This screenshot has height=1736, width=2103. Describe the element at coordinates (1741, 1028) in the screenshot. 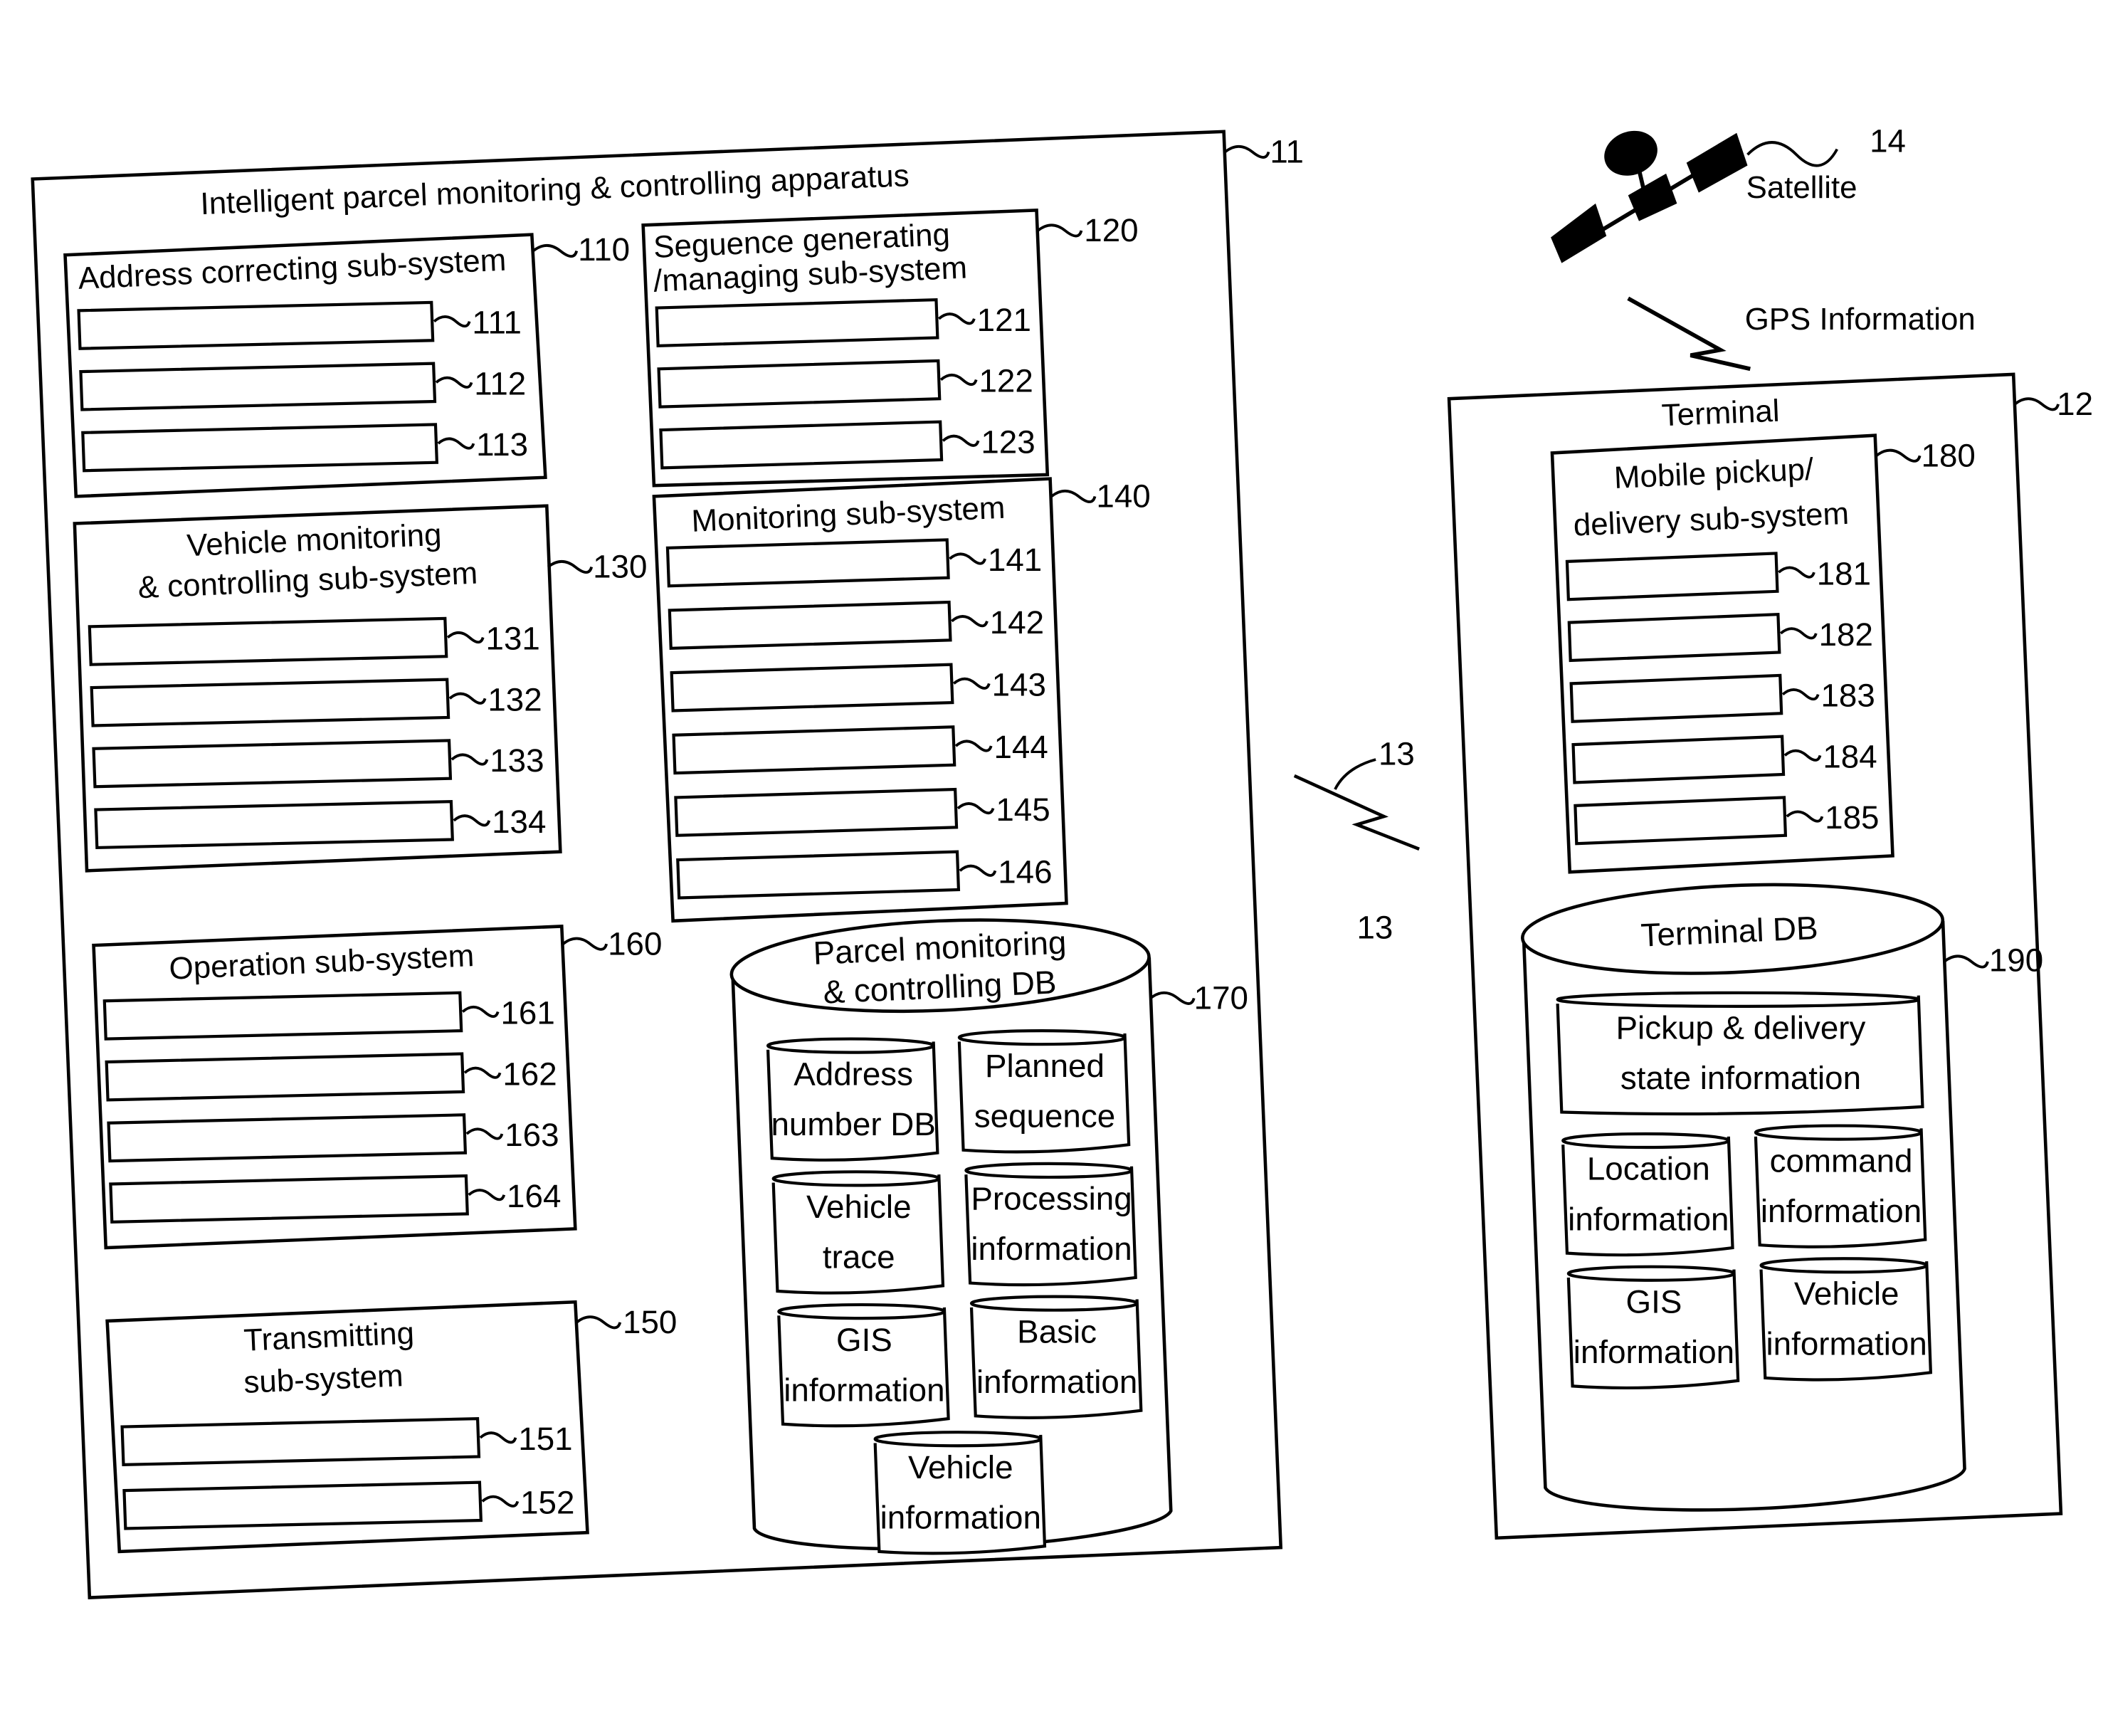

I see `store-label: Pickup & delivery` at that location.